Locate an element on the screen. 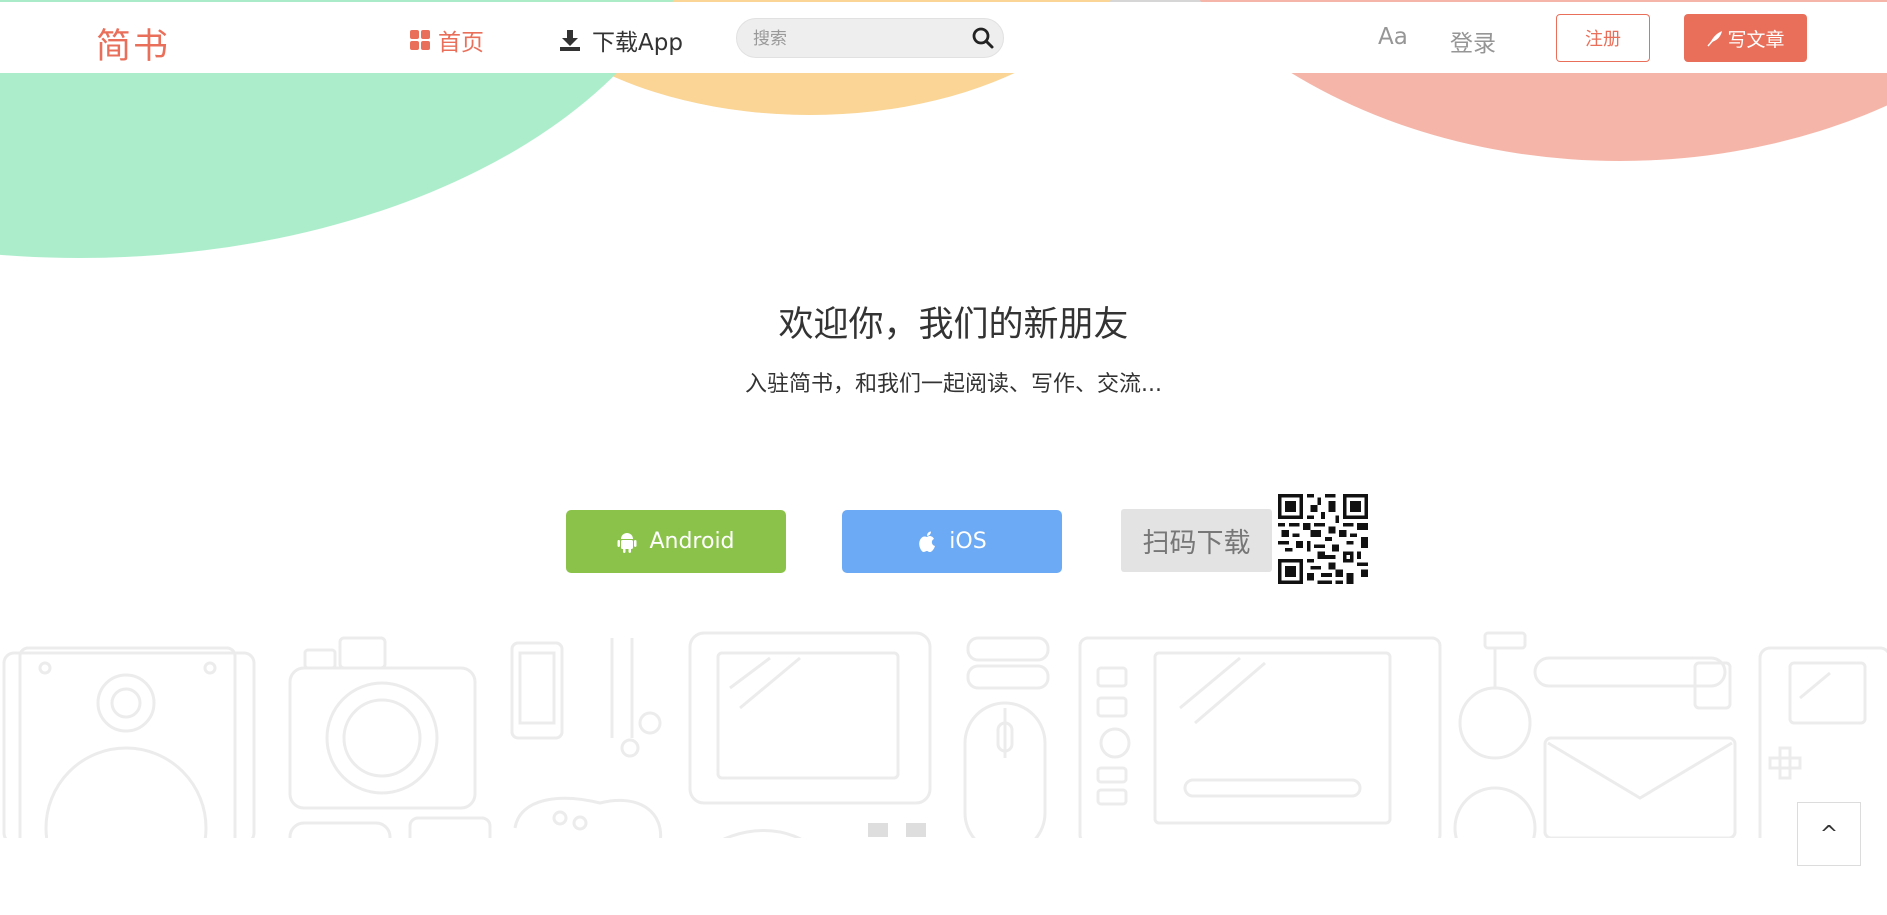 Image resolution: width=1887 pixels, height=915 pixels. search-box is located at coordinates (870, 38).